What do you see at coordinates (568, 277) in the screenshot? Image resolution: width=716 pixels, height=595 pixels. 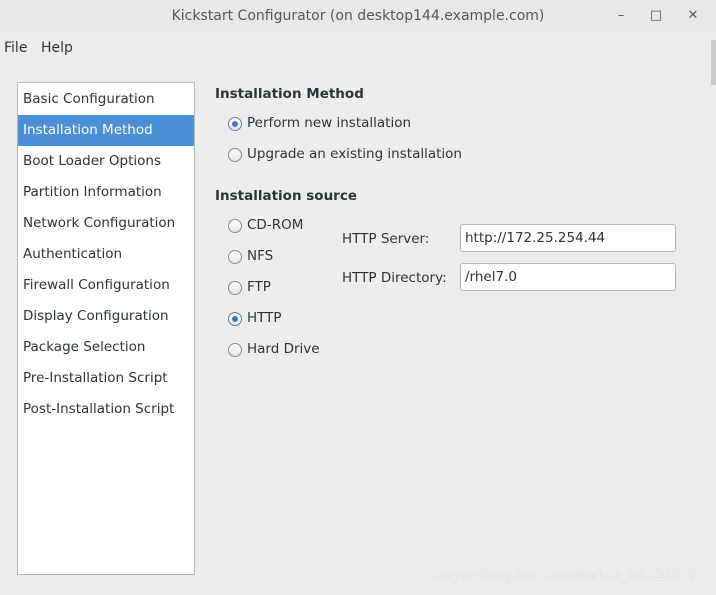 I see `http-directory-input` at bounding box center [568, 277].